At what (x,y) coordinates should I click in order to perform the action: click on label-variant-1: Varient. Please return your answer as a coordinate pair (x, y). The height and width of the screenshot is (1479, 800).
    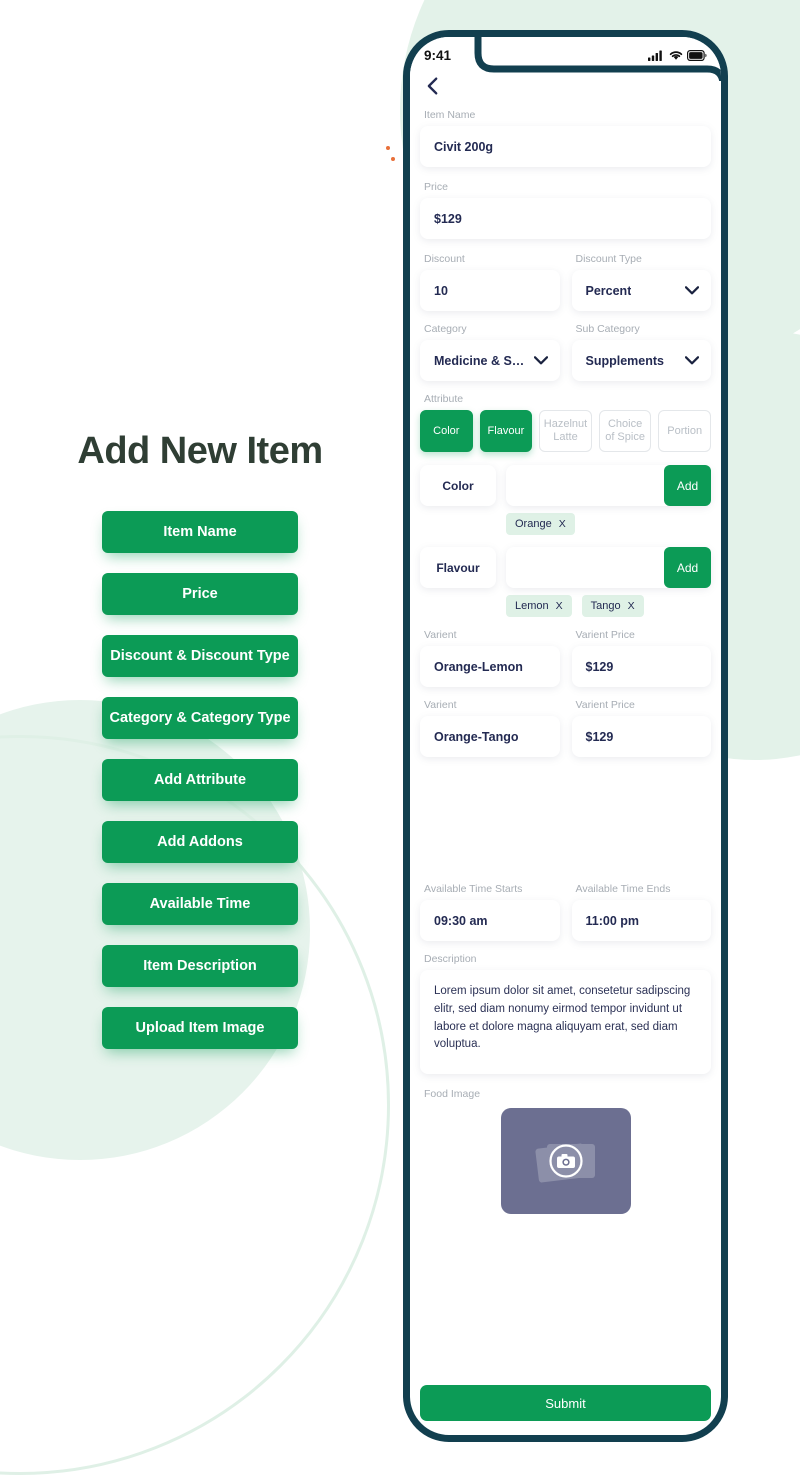
    Looking at the image, I should click on (440, 635).